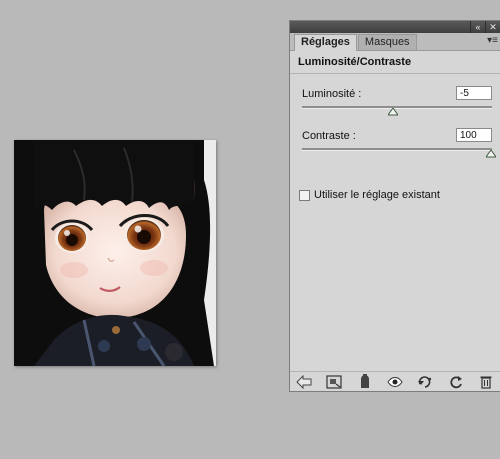 This screenshot has width=500, height=459. What do you see at coordinates (486, 382) in the screenshot?
I see `trash-icon` at bounding box center [486, 382].